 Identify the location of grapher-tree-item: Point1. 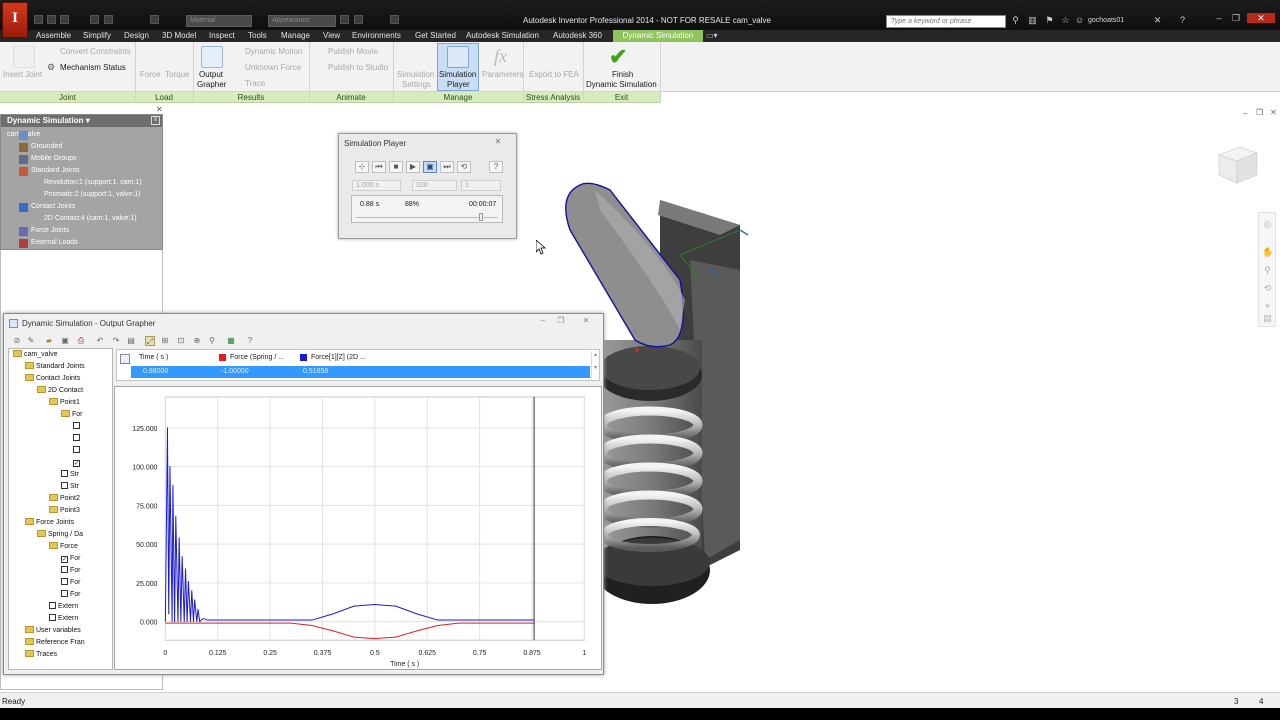
(60, 403).